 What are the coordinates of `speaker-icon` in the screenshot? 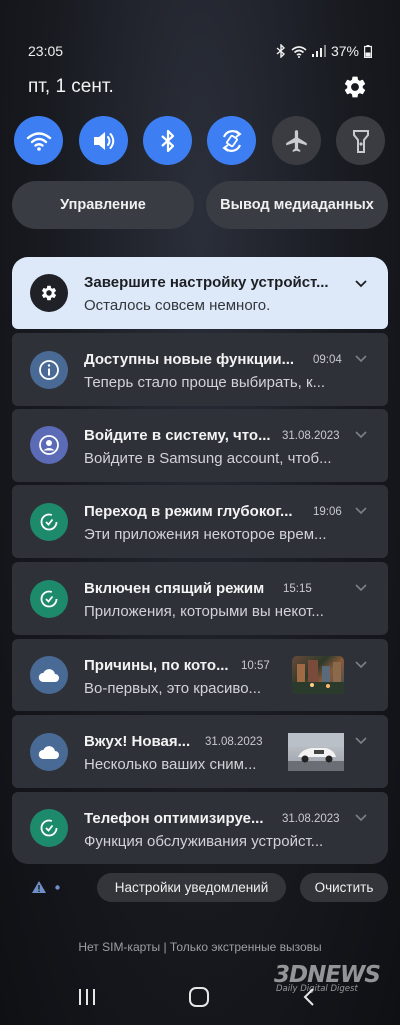 It's located at (103, 140).